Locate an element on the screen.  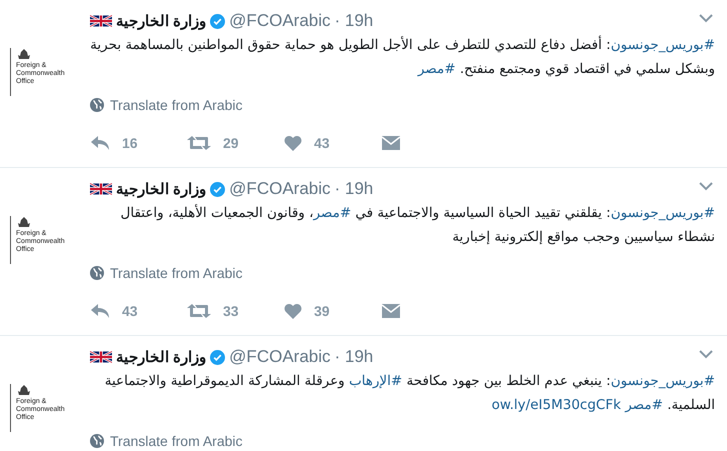
hashtag-link: #الإرهاب is located at coordinates (375, 381).